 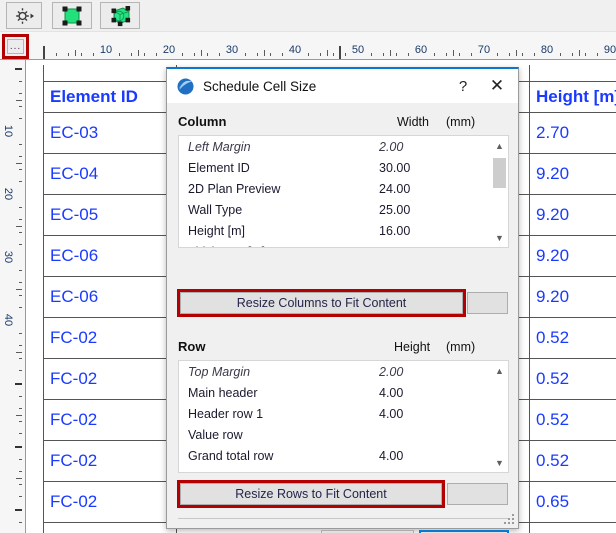 What do you see at coordinates (192, 346) in the screenshot?
I see `row-section-heading: Row` at bounding box center [192, 346].